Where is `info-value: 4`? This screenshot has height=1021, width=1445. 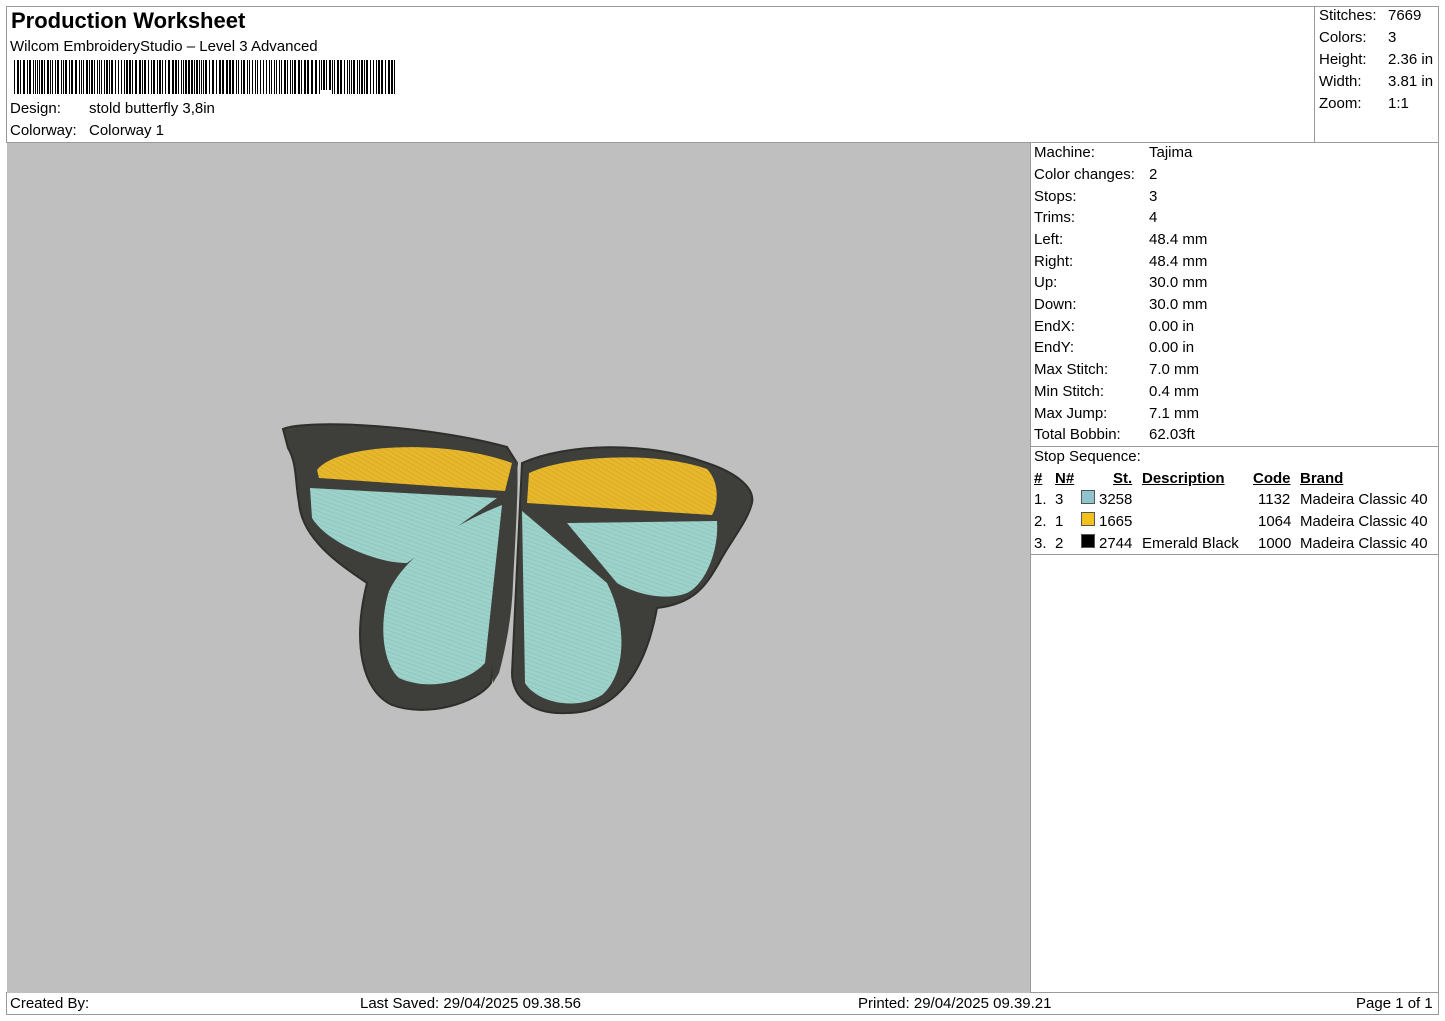 info-value: 4 is located at coordinates (1153, 217).